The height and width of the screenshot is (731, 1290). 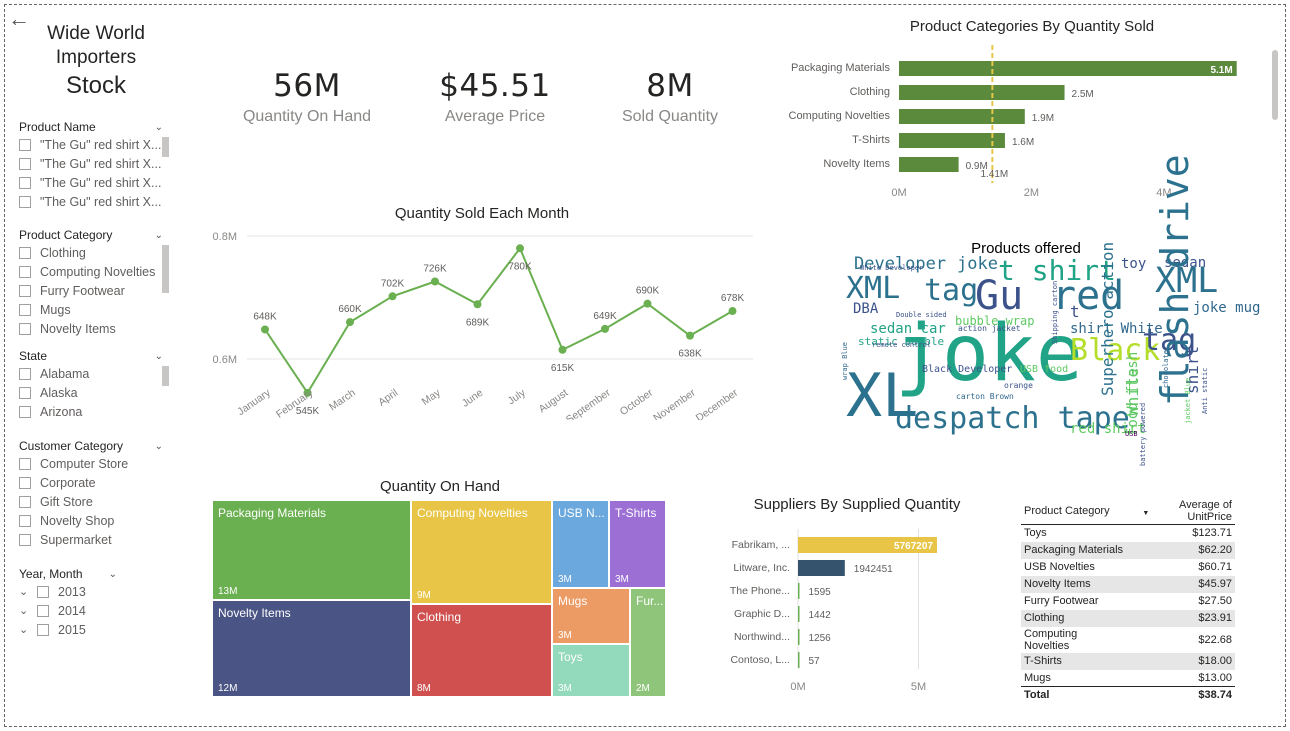 What do you see at coordinates (871, 140) in the screenshot?
I see `category-label: T-Shirts` at bounding box center [871, 140].